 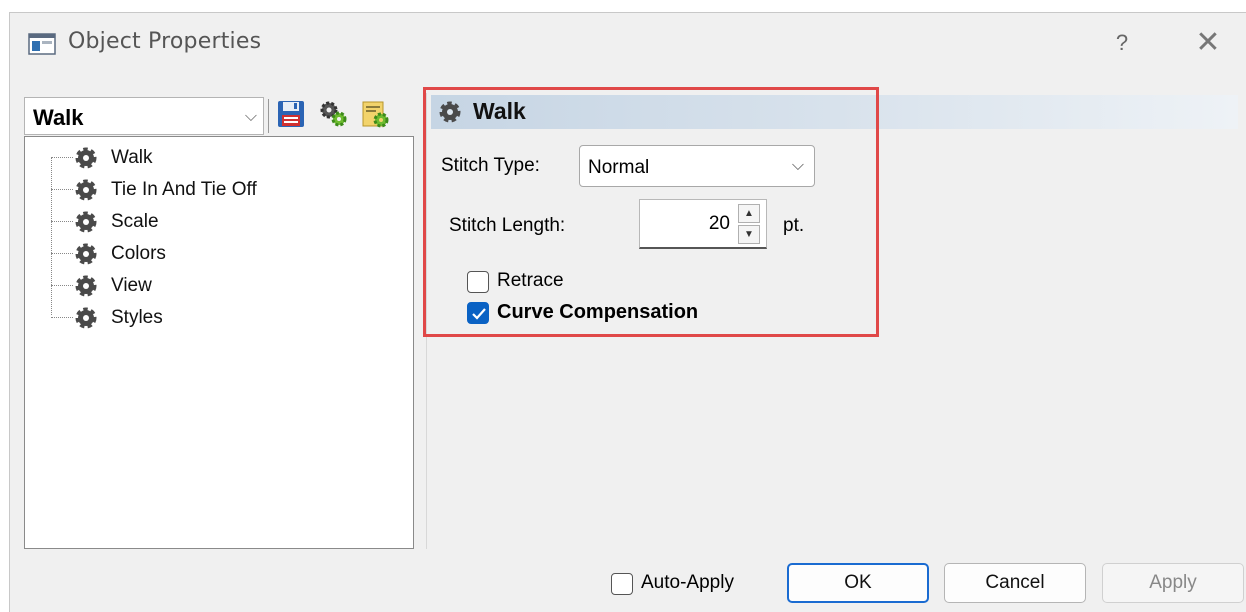 What do you see at coordinates (834, 112) in the screenshot?
I see `properties-header: Walk` at bounding box center [834, 112].